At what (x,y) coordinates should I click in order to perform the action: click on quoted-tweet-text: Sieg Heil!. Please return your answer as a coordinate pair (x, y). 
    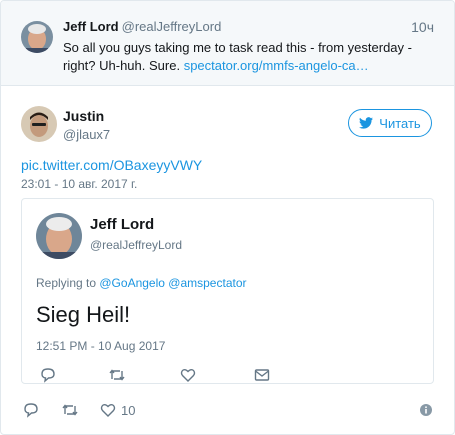
    Looking at the image, I should click on (83, 314).